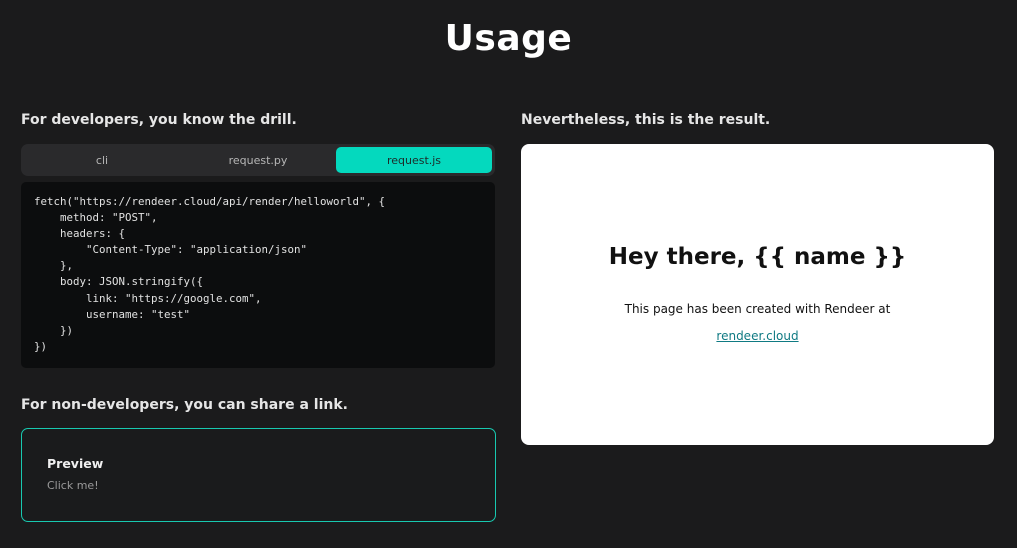 The width and height of the screenshot is (1017, 548). I want to click on page-title: Usage, so click(508, 38).